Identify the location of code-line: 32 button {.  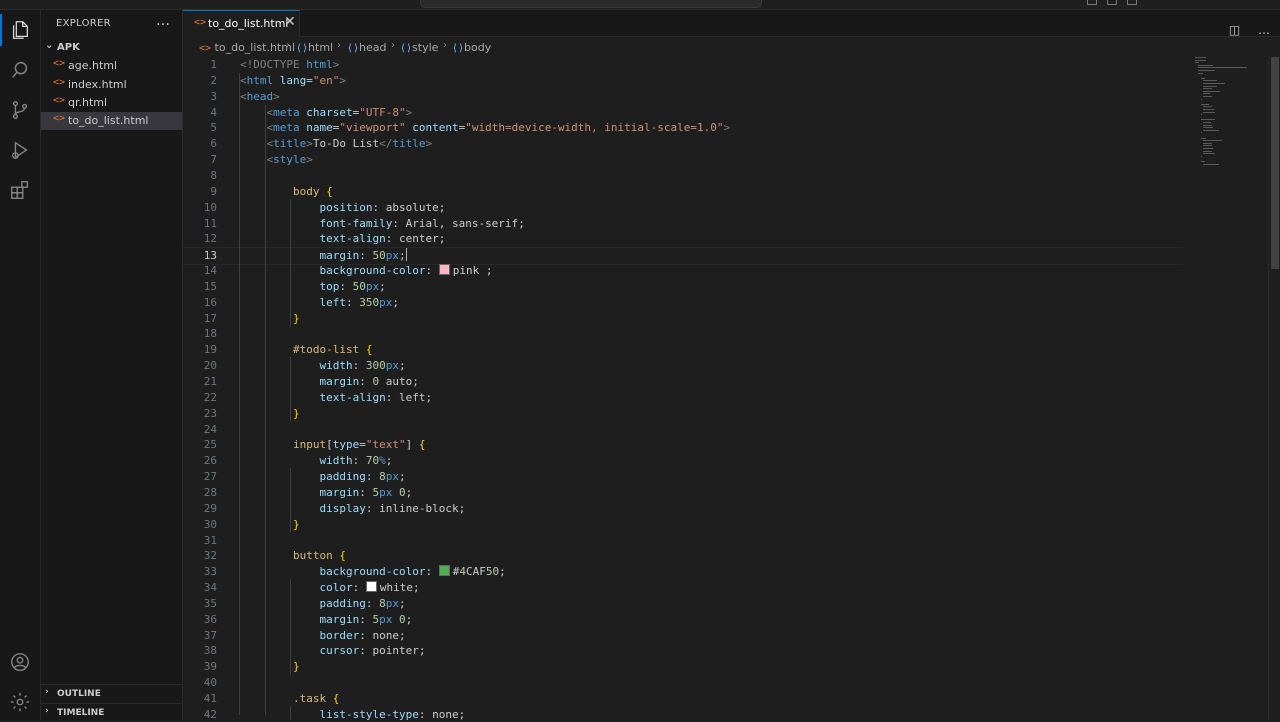
(683, 556).